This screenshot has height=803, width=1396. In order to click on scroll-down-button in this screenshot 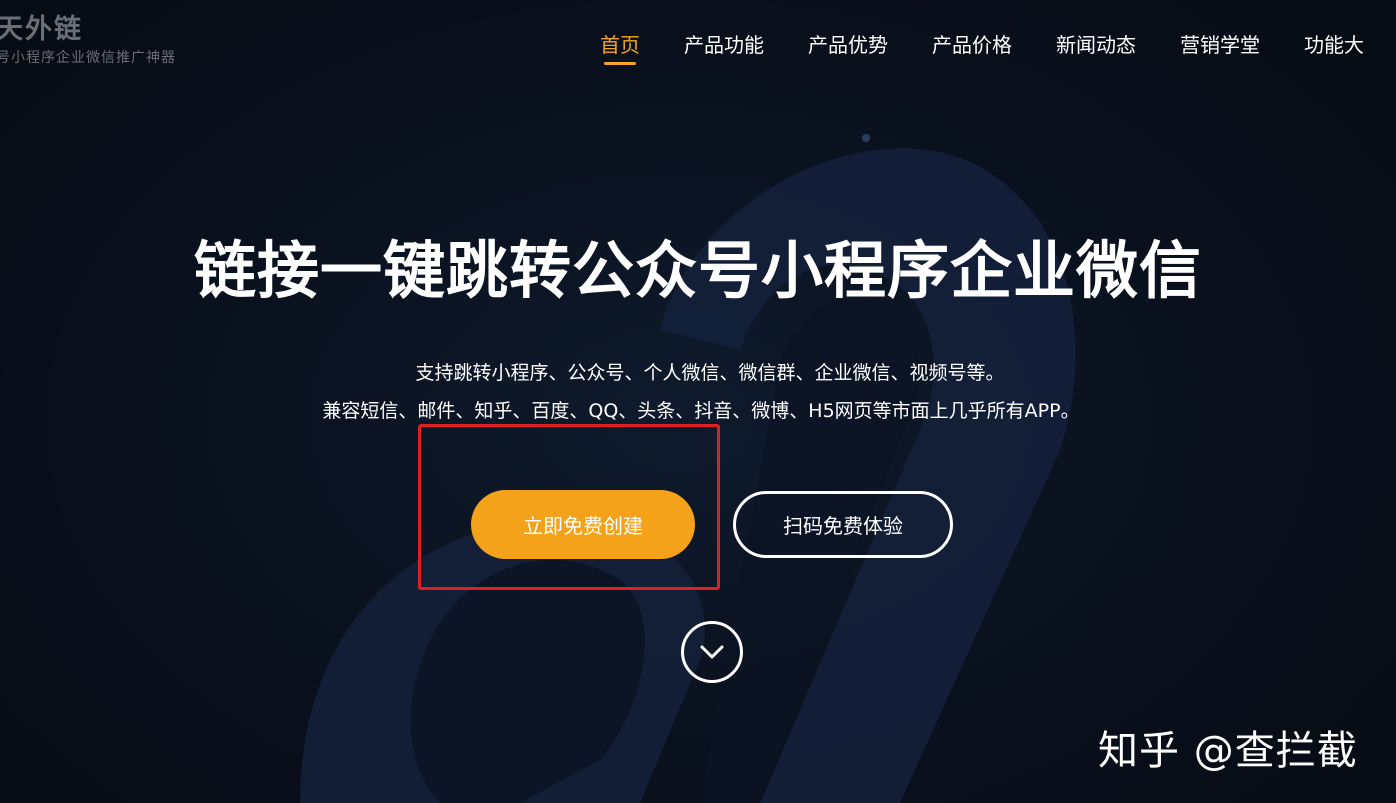, I will do `click(712, 652)`.